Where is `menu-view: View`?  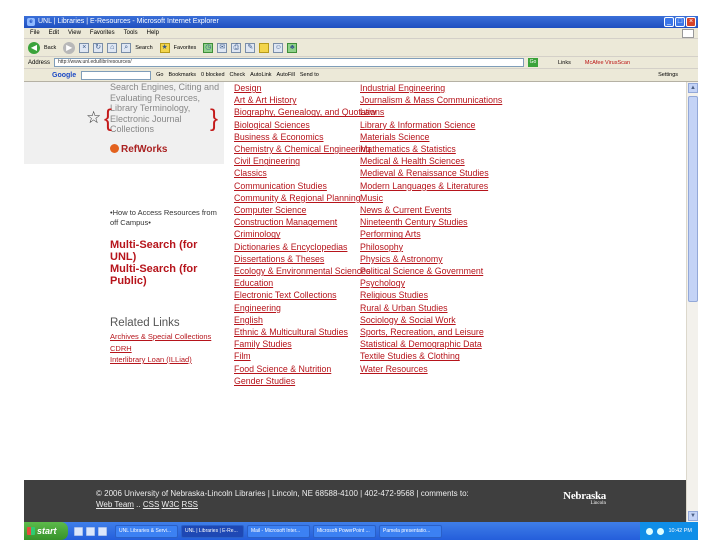 menu-view: View is located at coordinates (74, 33).